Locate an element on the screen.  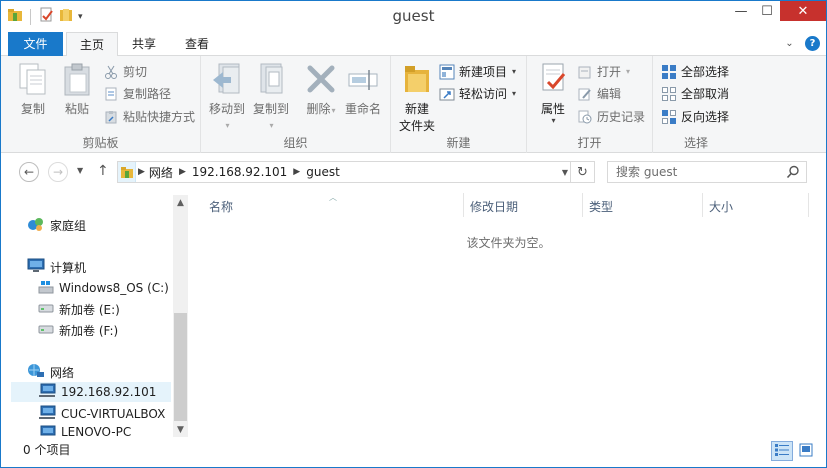
close-button: ✕ is located at coordinates (803, 11).